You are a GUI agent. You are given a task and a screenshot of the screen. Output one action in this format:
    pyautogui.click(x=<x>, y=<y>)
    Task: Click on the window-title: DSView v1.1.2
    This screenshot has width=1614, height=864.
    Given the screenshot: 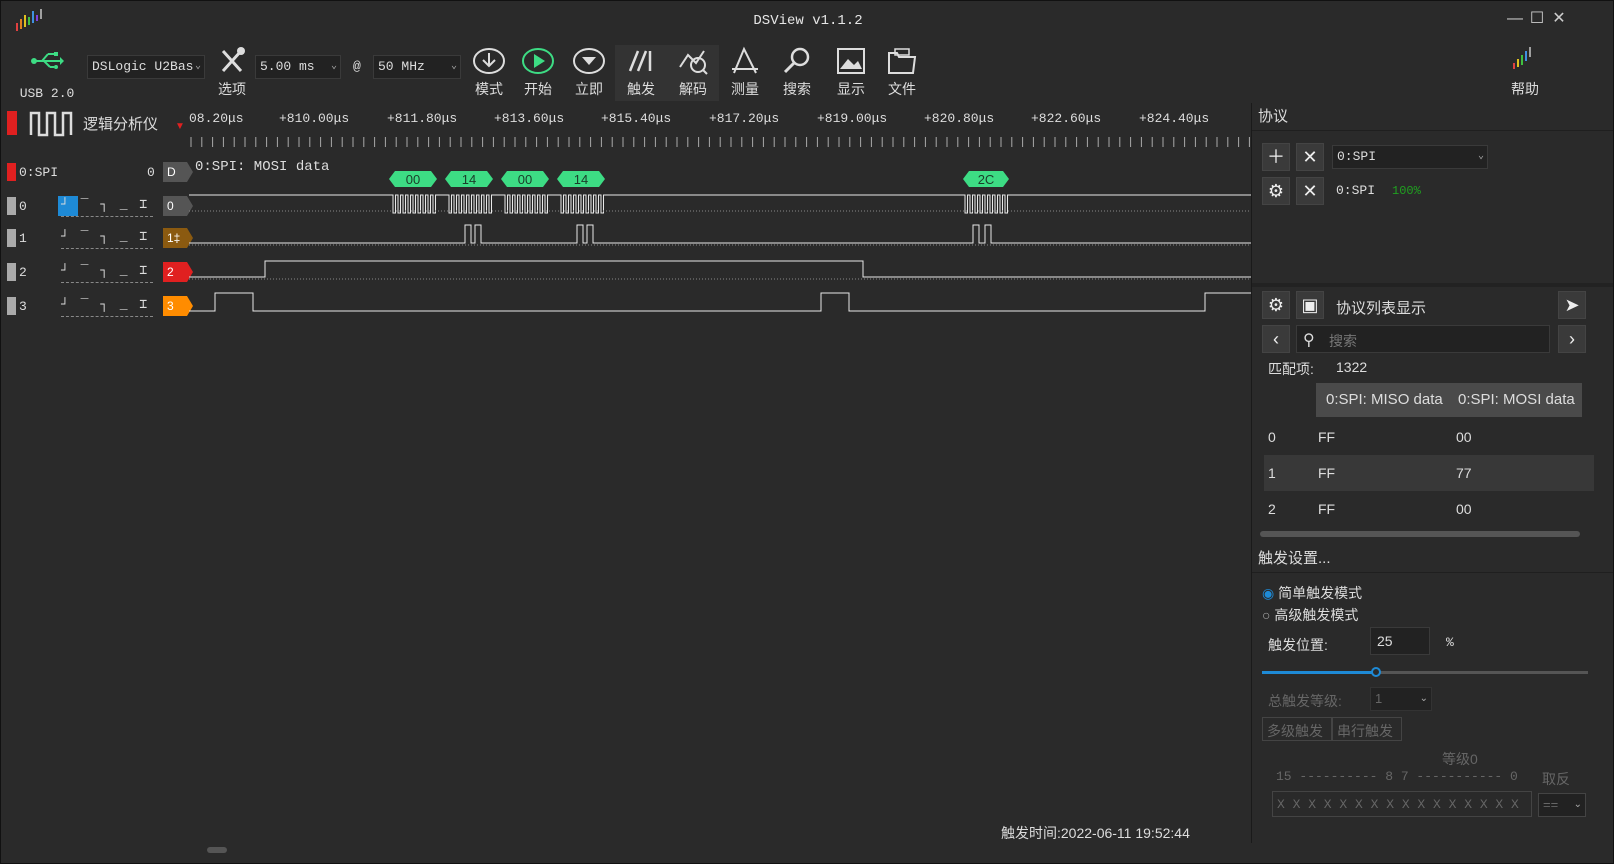 What is the action you would take?
    pyautogui.click(x=808, y=21)
    